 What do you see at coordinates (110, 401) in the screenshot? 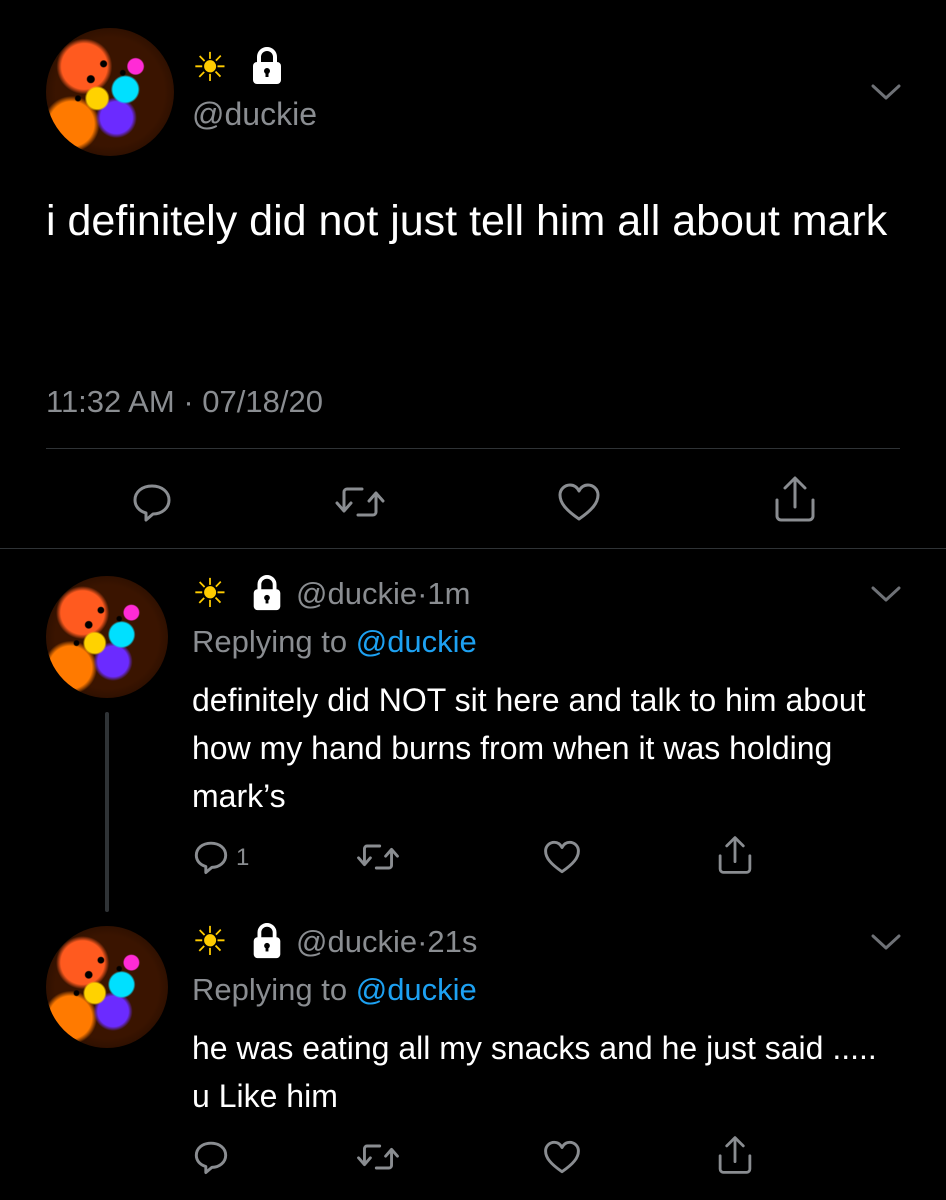
I see `tweet-time: 11:32 AM` at bounding box center [110, 401].